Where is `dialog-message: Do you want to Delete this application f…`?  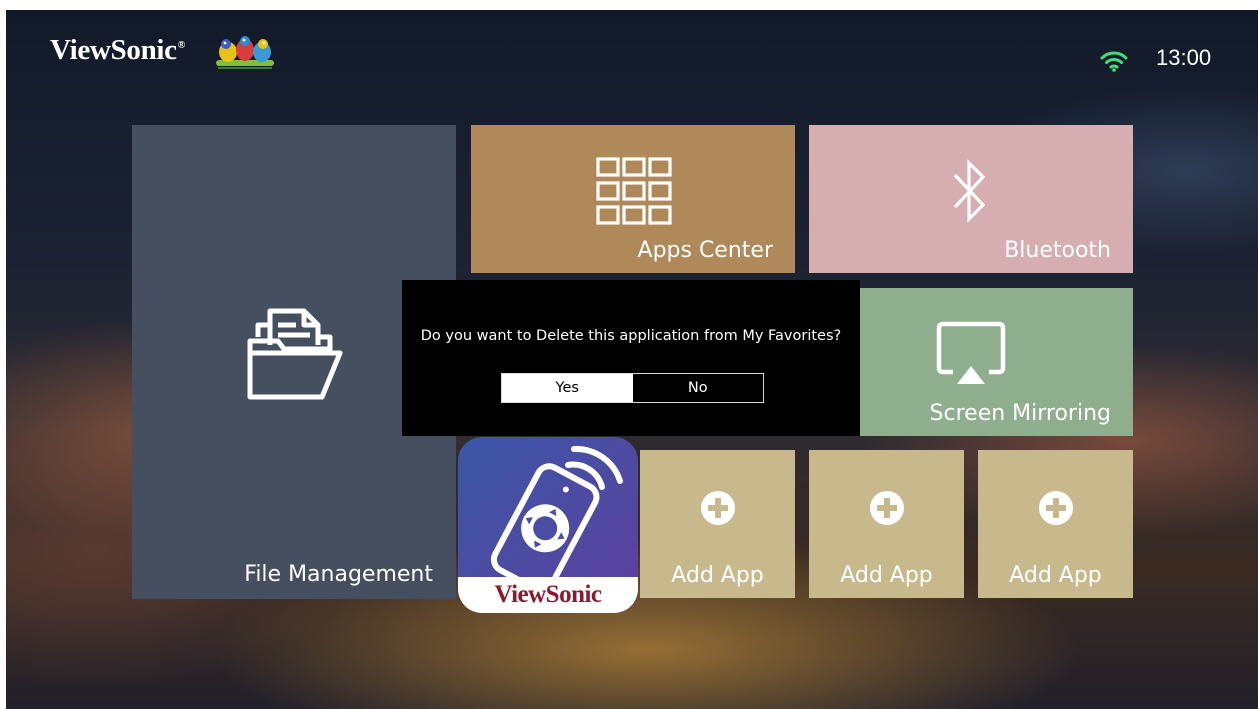 dialog-message: Do you want to Delete this application f… is located at coordinates (631, 336).